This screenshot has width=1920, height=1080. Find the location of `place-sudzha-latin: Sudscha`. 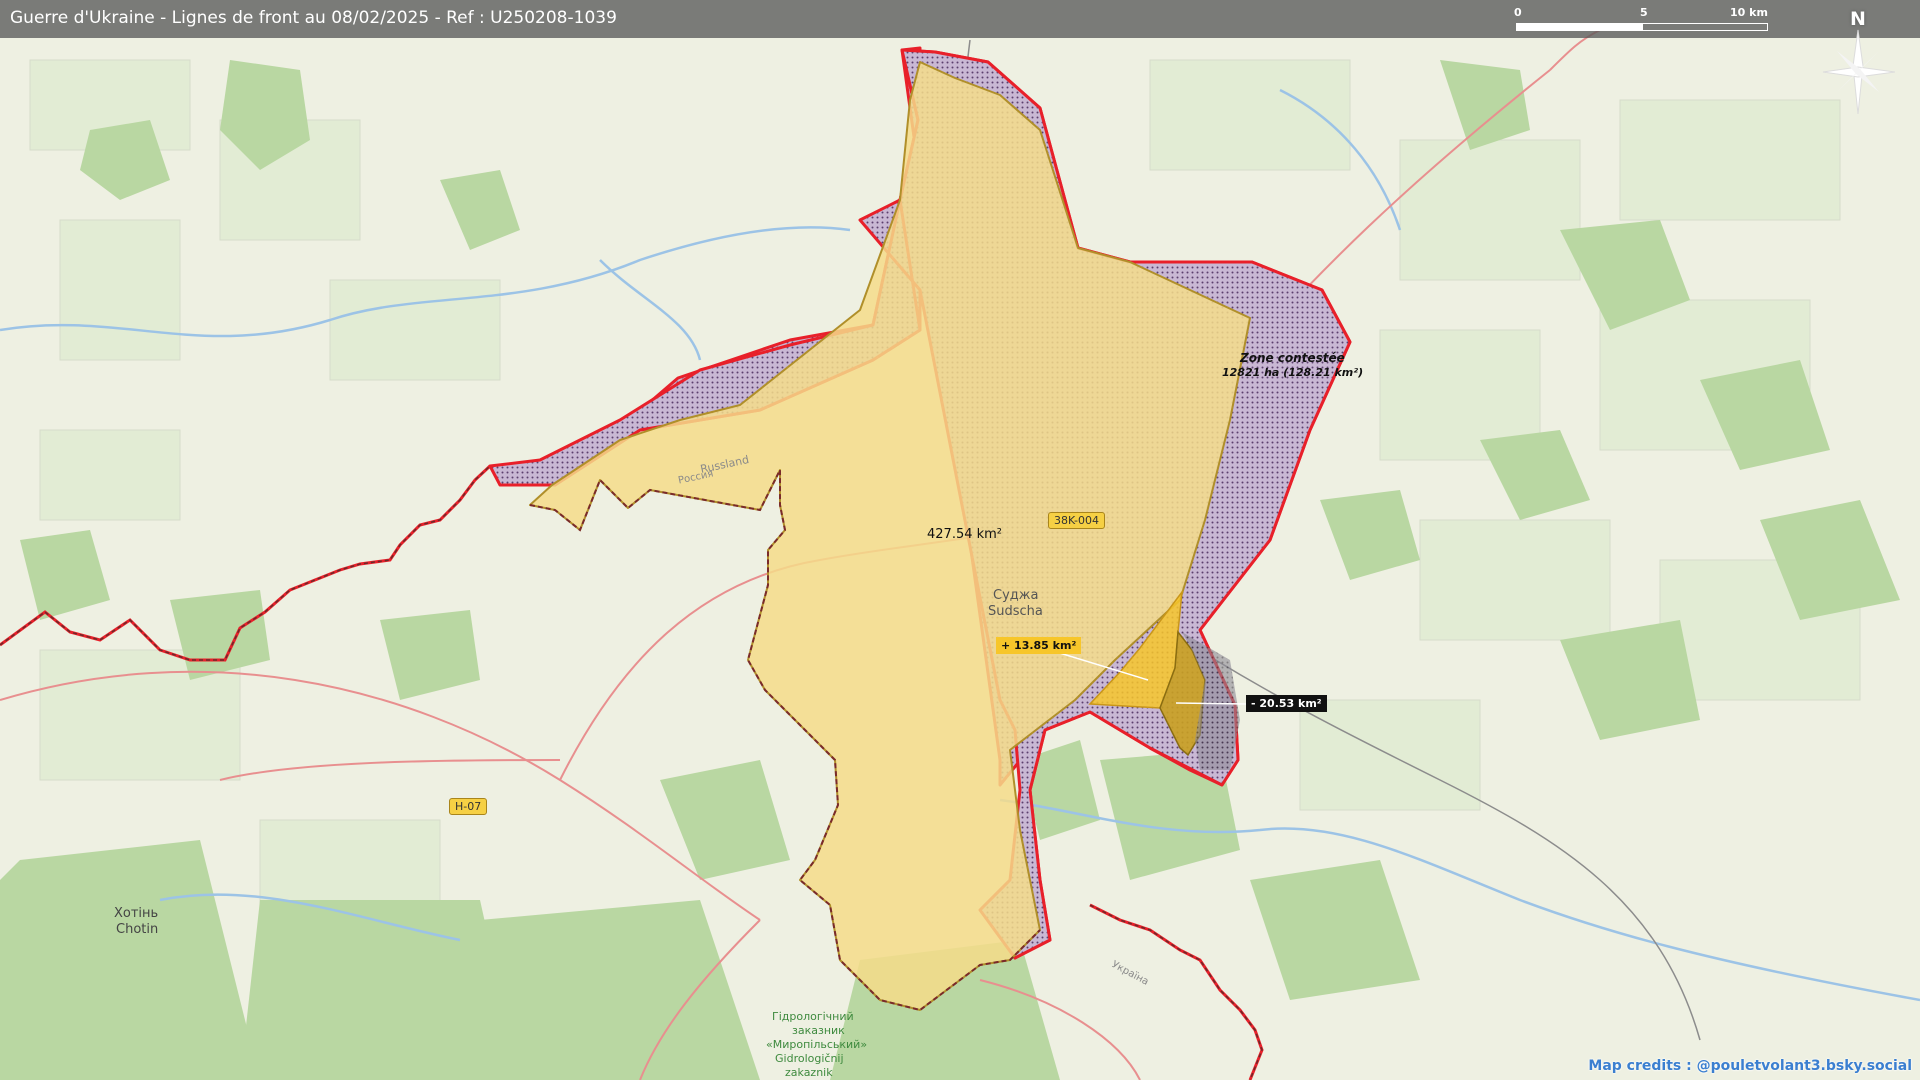

place-sudzha-latin: Sudscha is located at coordinates (1015, 611).